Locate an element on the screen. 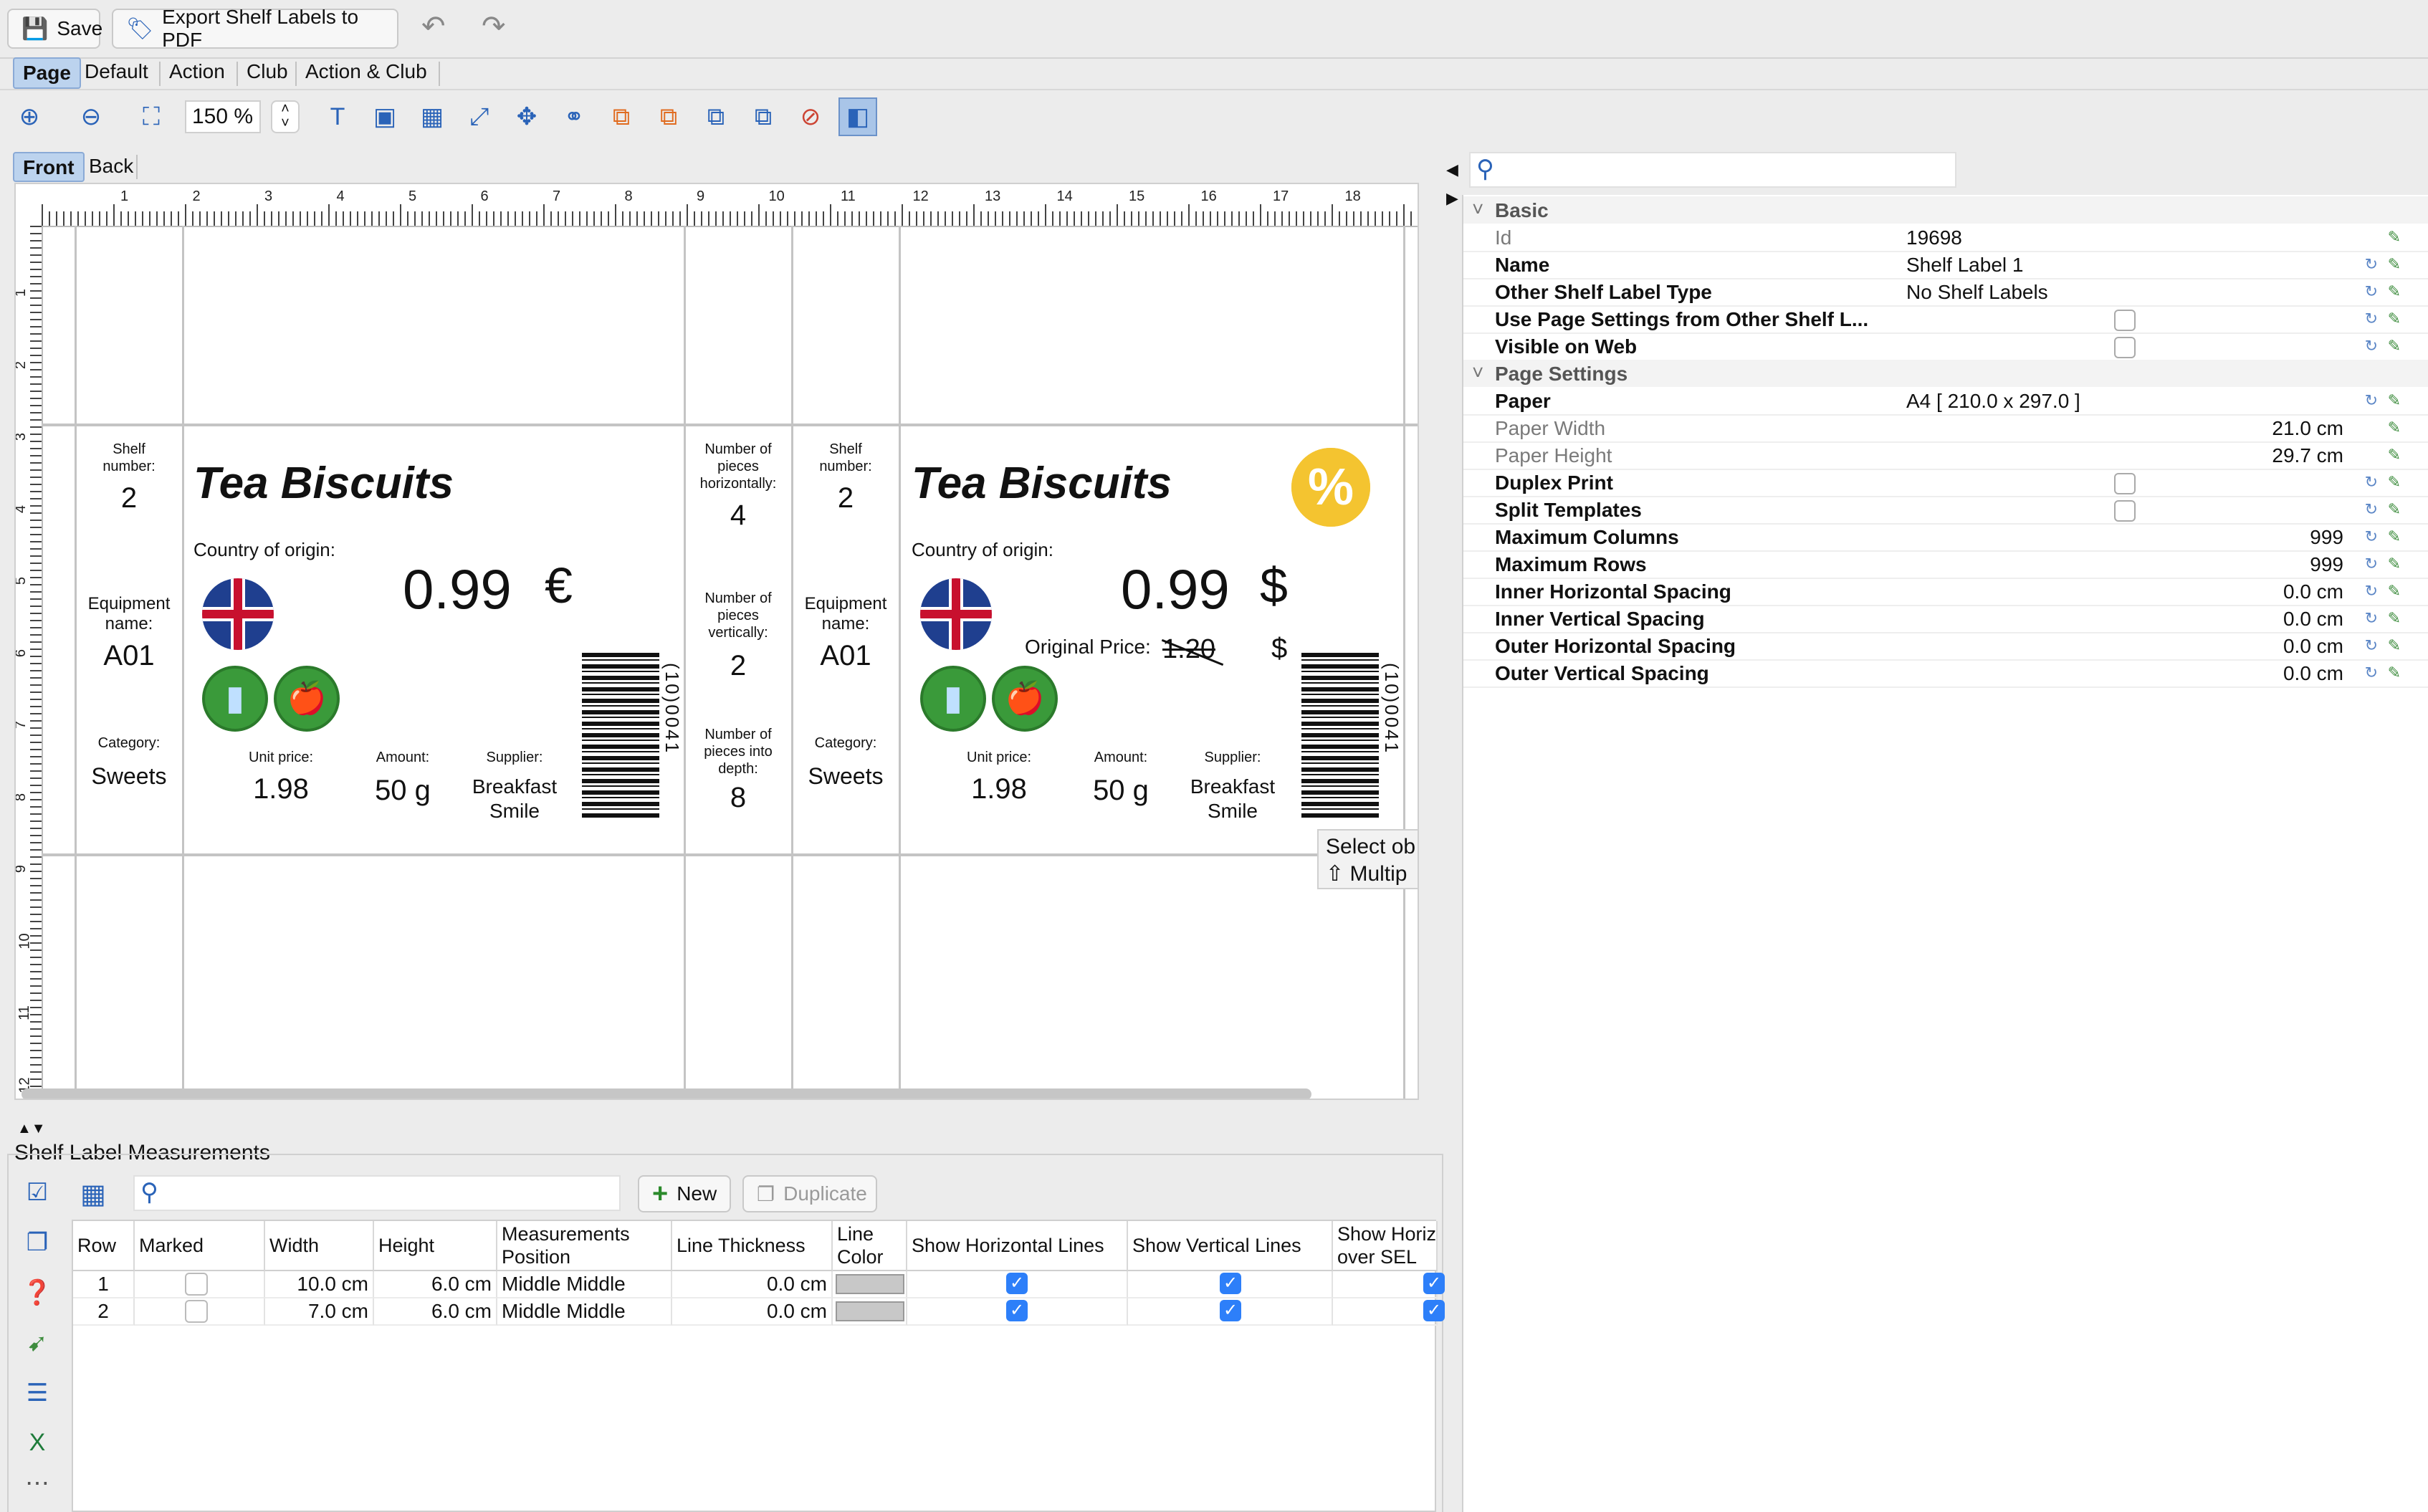 This screenshot has width=2428, height=1512. select-all-icon: ☑ is located at coordinates (37, 1194).